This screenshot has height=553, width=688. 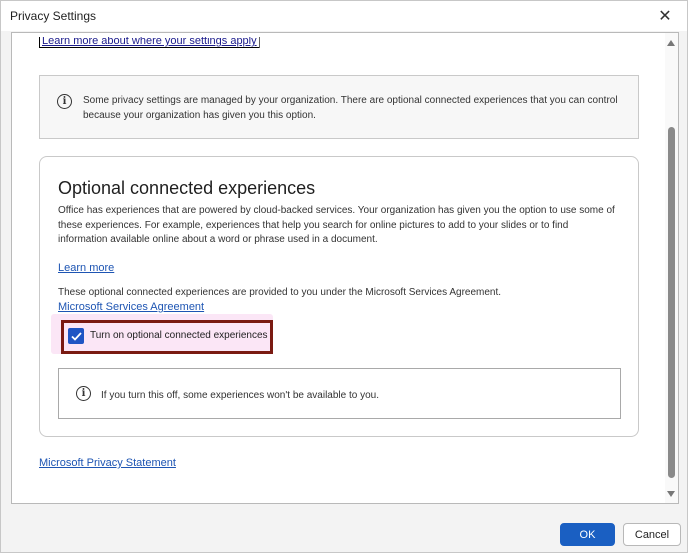 What do you see at coordinates (671, 302) in the screenshot?
I see `scrollbar-thumb` at bounding box center [671, 302].